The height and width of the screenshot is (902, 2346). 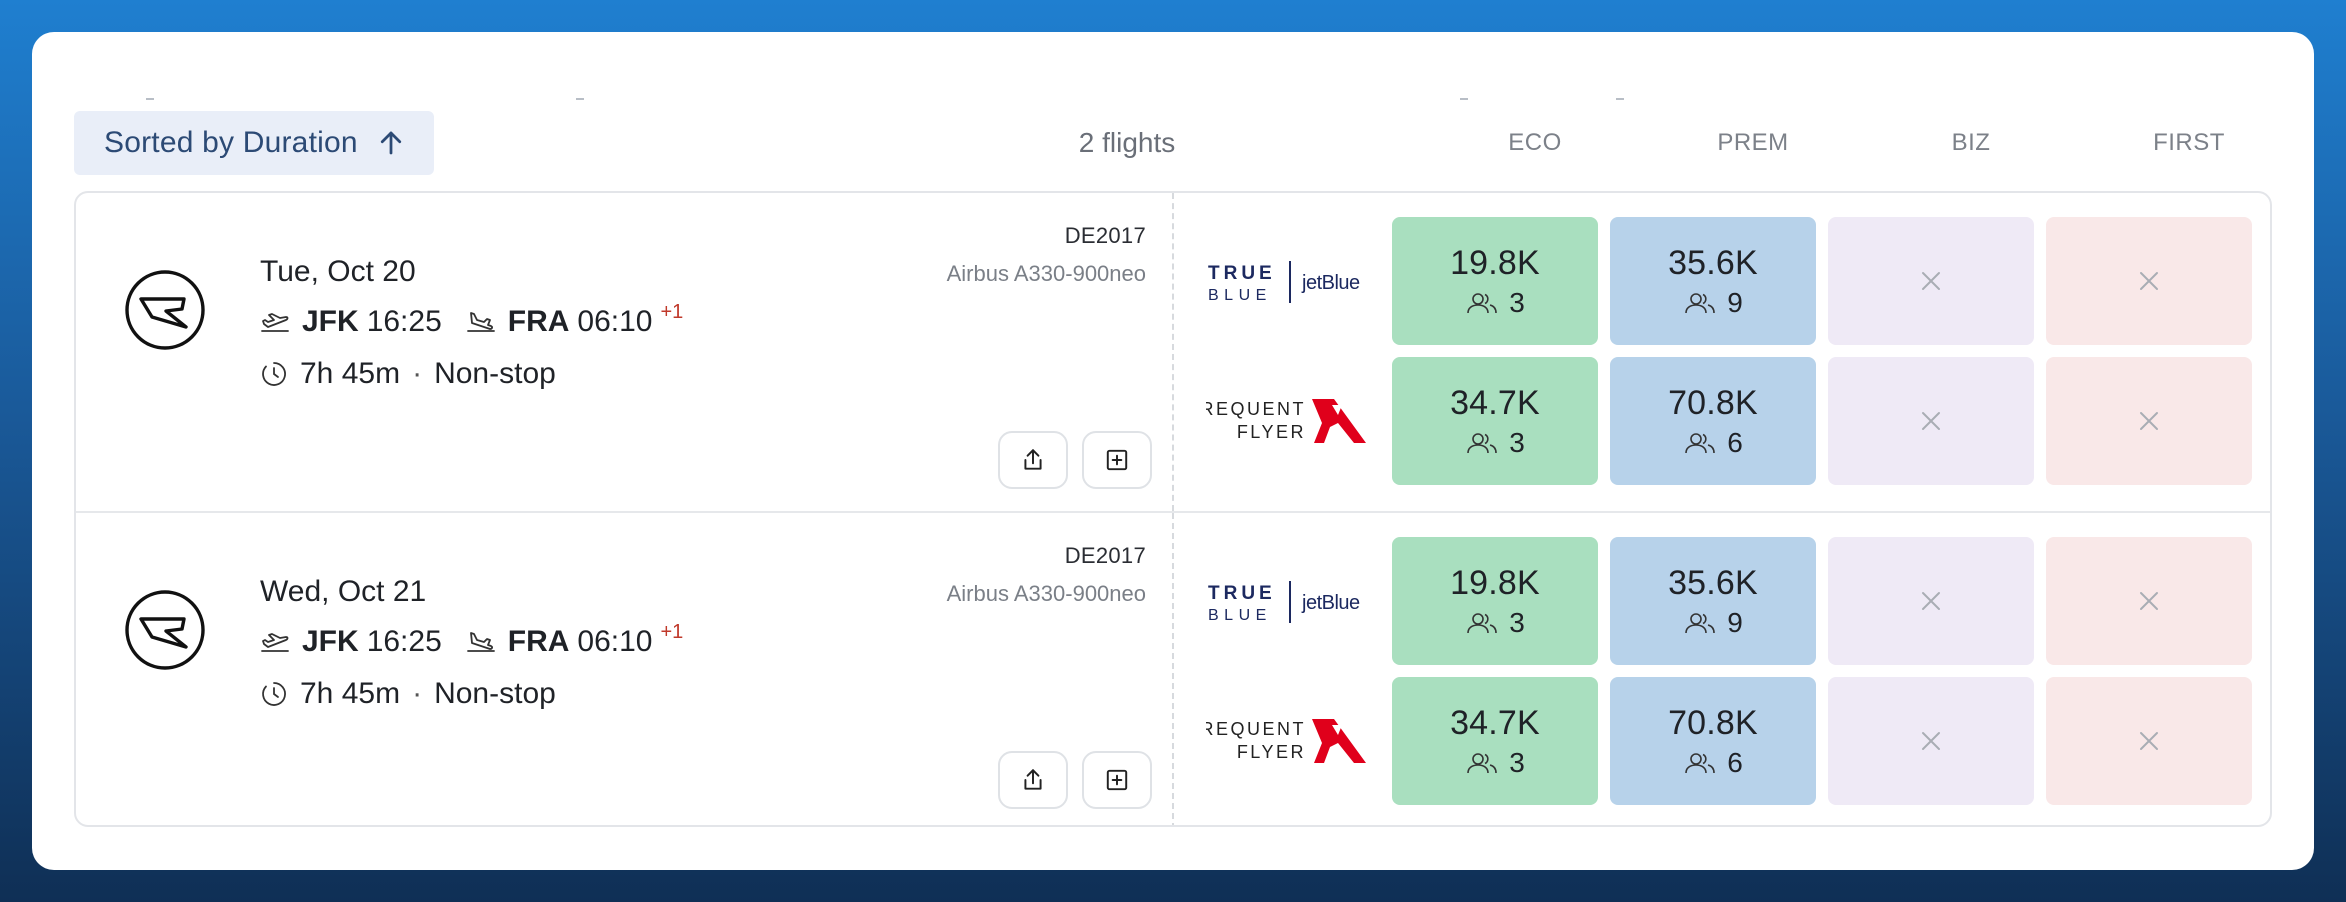 What do you see at coordinates (495, 373) in the screenshot?
I see `stops-value: Non-stop` at bounding box center [495, 373].